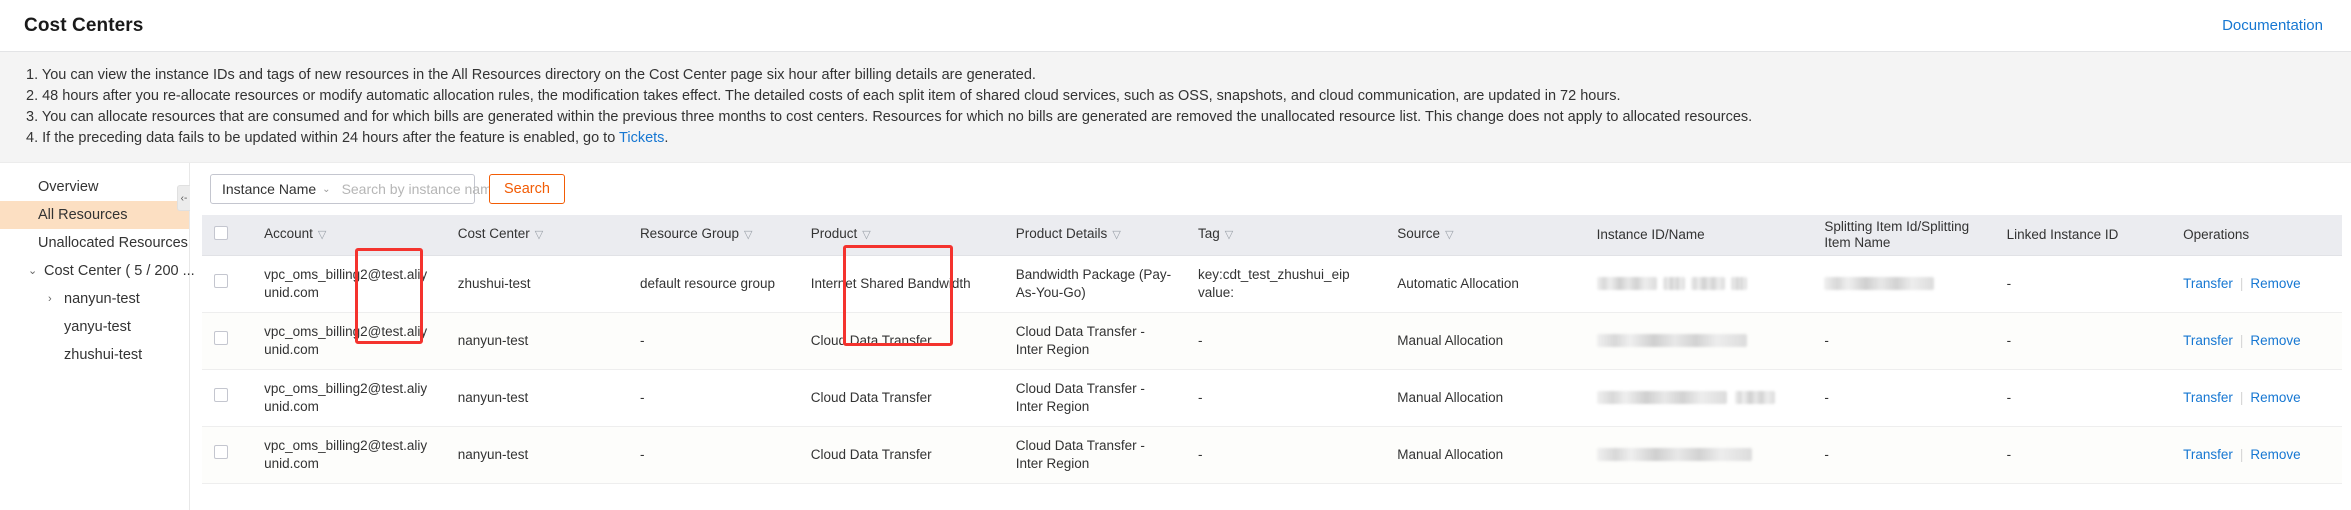 The width and height of the screenshot is (2351, 510). Describe the element at coordinates (1094, 341) in the screenshot. I see `cell-product-details: Cloud Data Transfer - Inter Region` at that location.